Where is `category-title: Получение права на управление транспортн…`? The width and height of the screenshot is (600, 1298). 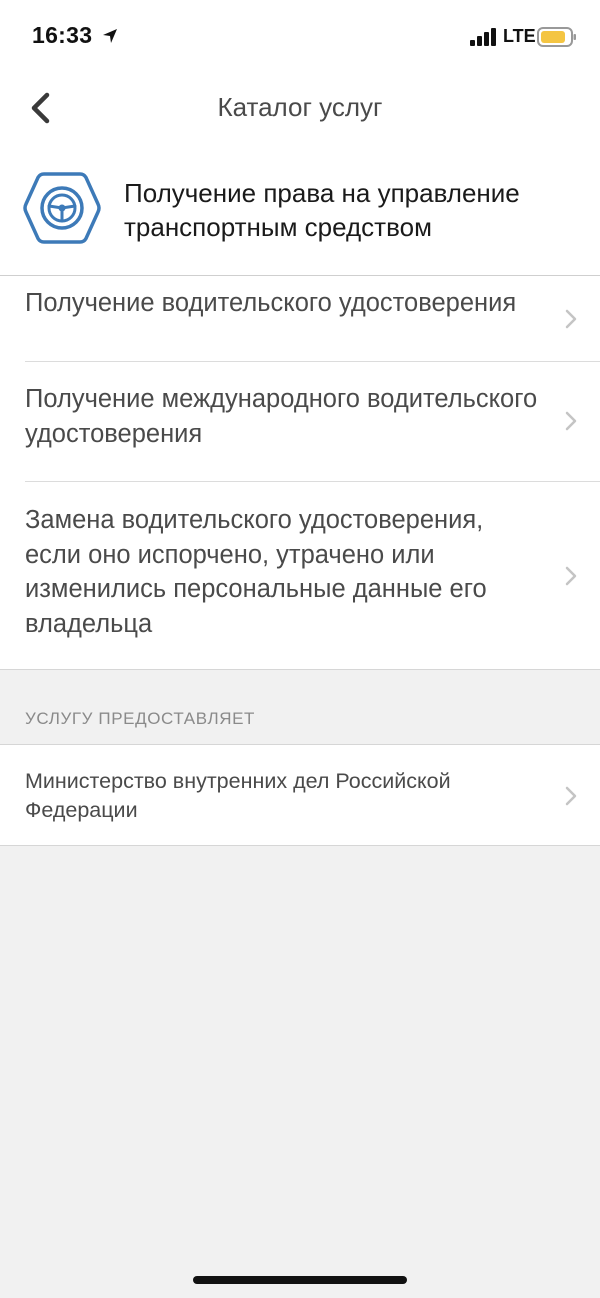
category-title: Получение права на управление транспортн… is located at coordinates (322, 210).